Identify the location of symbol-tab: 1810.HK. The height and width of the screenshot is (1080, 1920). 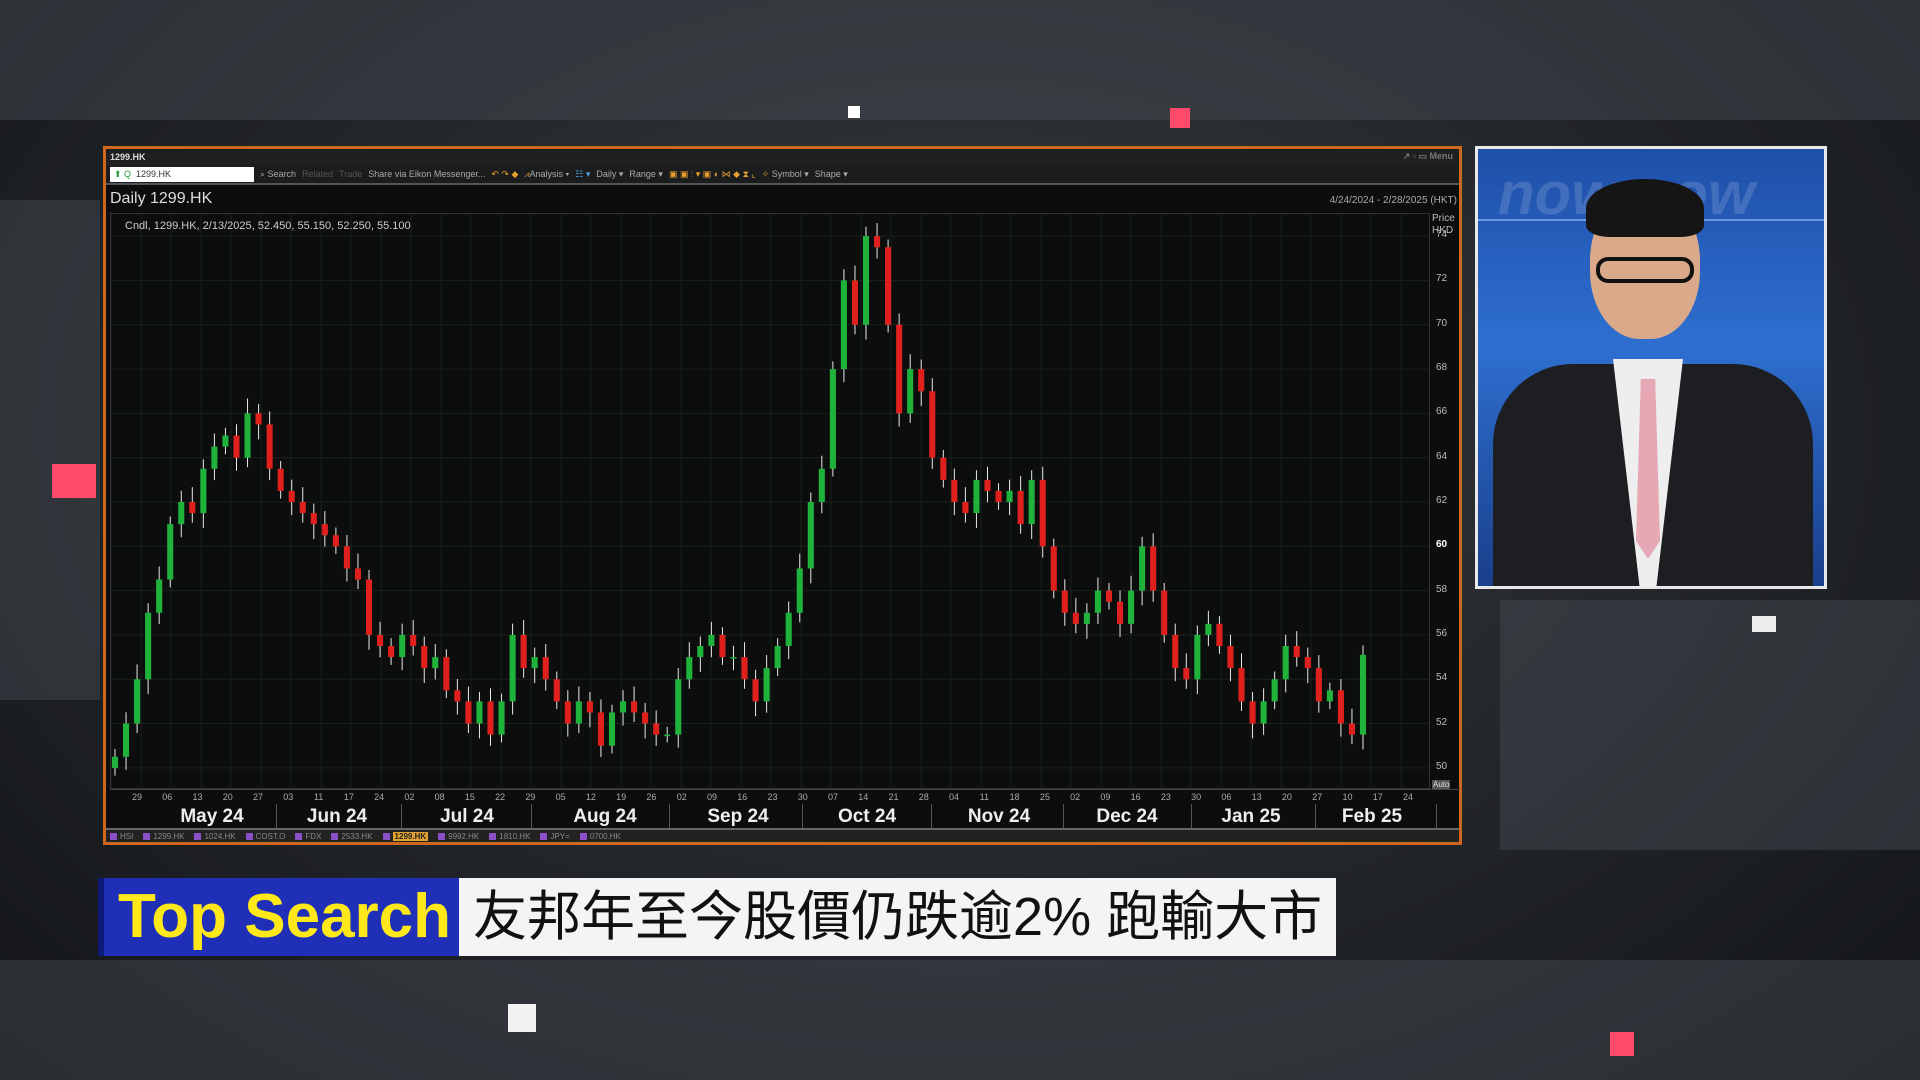
(509, 836).